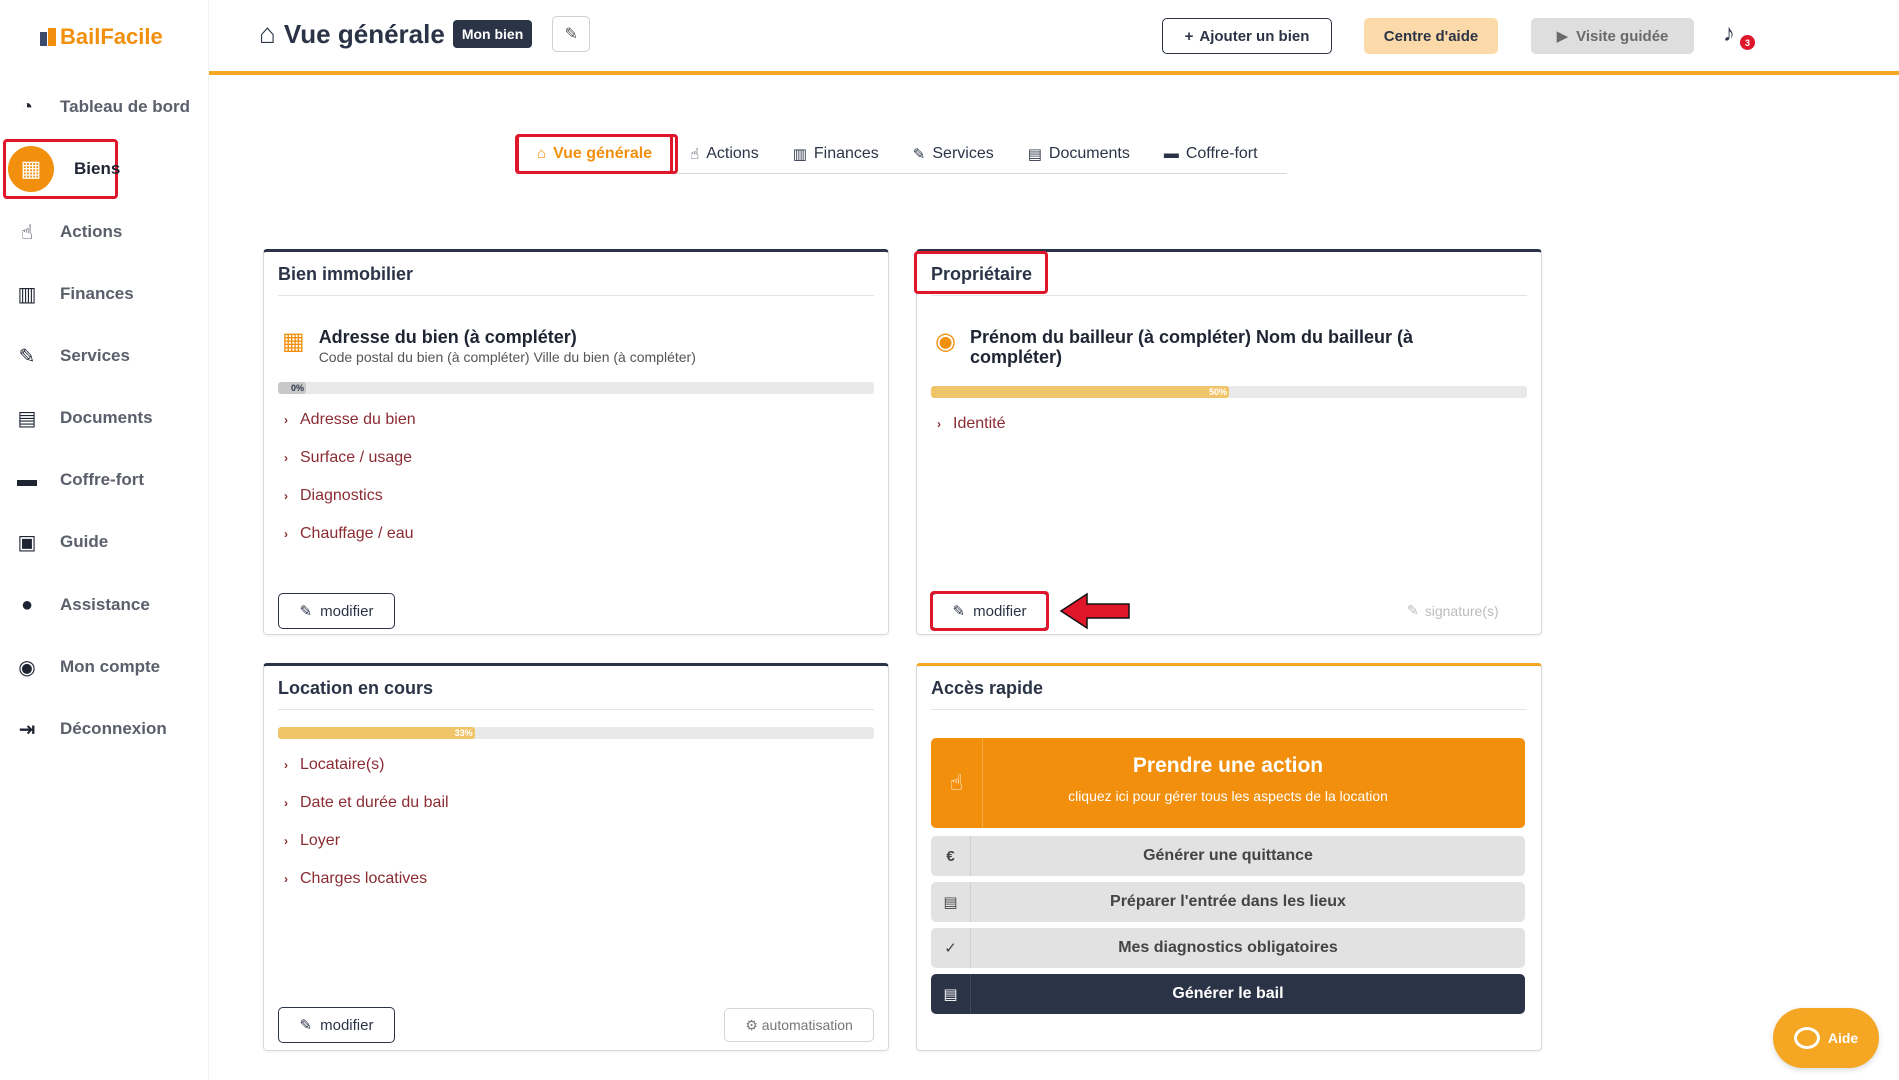 The width and height of the screenshot is (1899, 1080). Describe the element at coordinates (732, 153) in the screenshot. I see `tab-label: Actions` at that location.